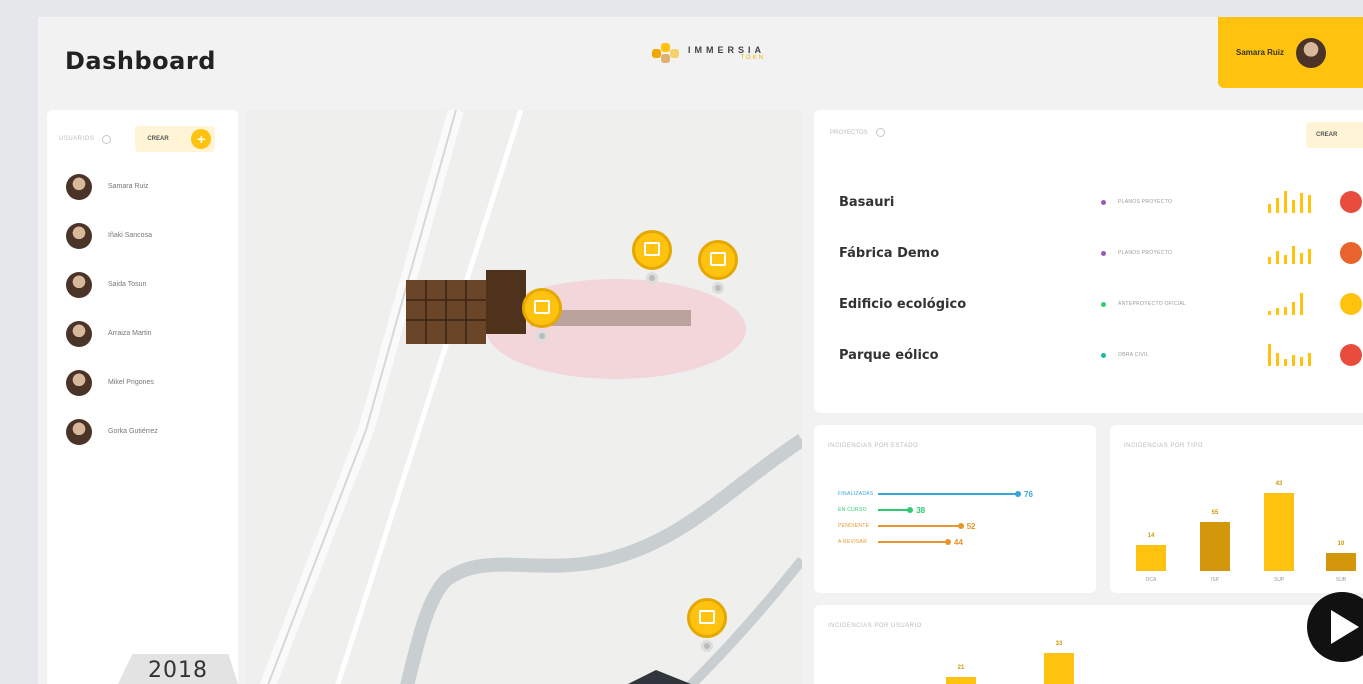 This screenshot has height=684, width=1363. Describe the element at coordinates (175, 139) in the screenshot. I see `create-user-button: CREAR +` at that location.